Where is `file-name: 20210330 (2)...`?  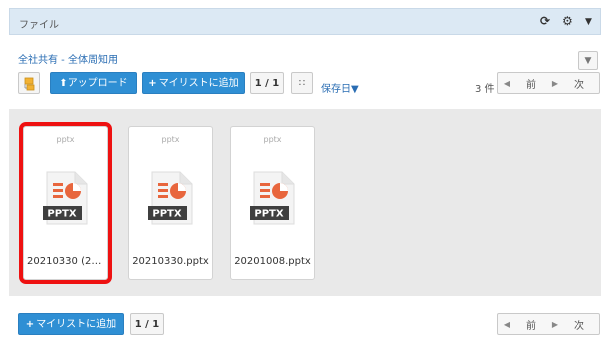 file-name: 20210330 (2)... is located at coordinates (66, 261).